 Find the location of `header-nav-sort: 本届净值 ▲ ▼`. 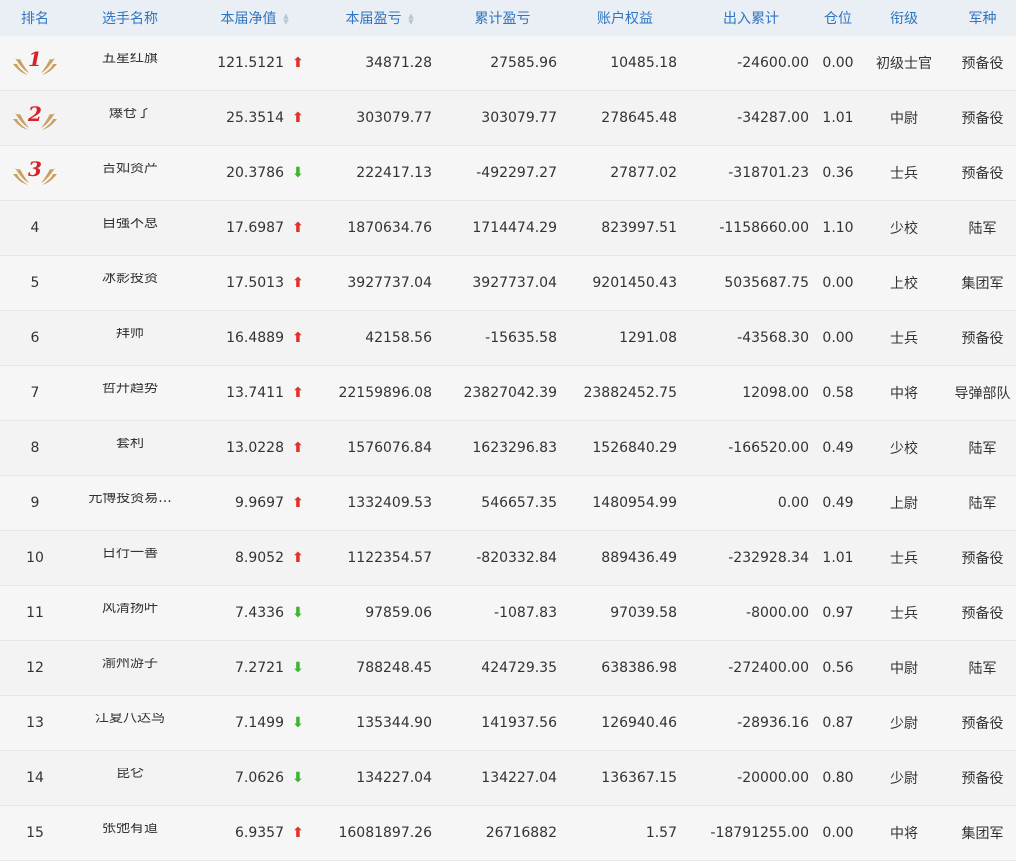

header-nav-sort: 本届净值 ▲ ▼ is located at coordinates (255, 18).